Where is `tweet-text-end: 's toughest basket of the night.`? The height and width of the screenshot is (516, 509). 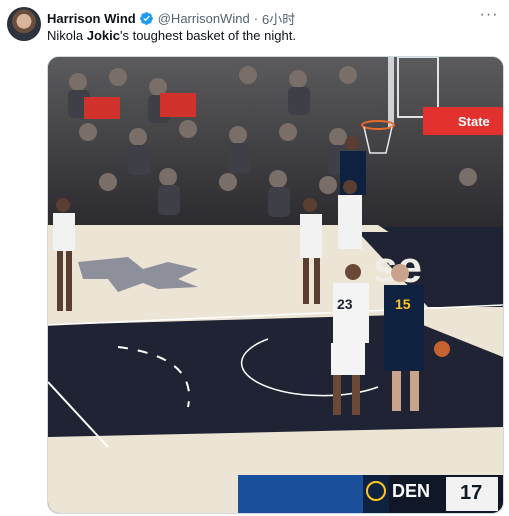
tweet-text-end: 's toughest basket of the night. is located at coordinates (208, 35).